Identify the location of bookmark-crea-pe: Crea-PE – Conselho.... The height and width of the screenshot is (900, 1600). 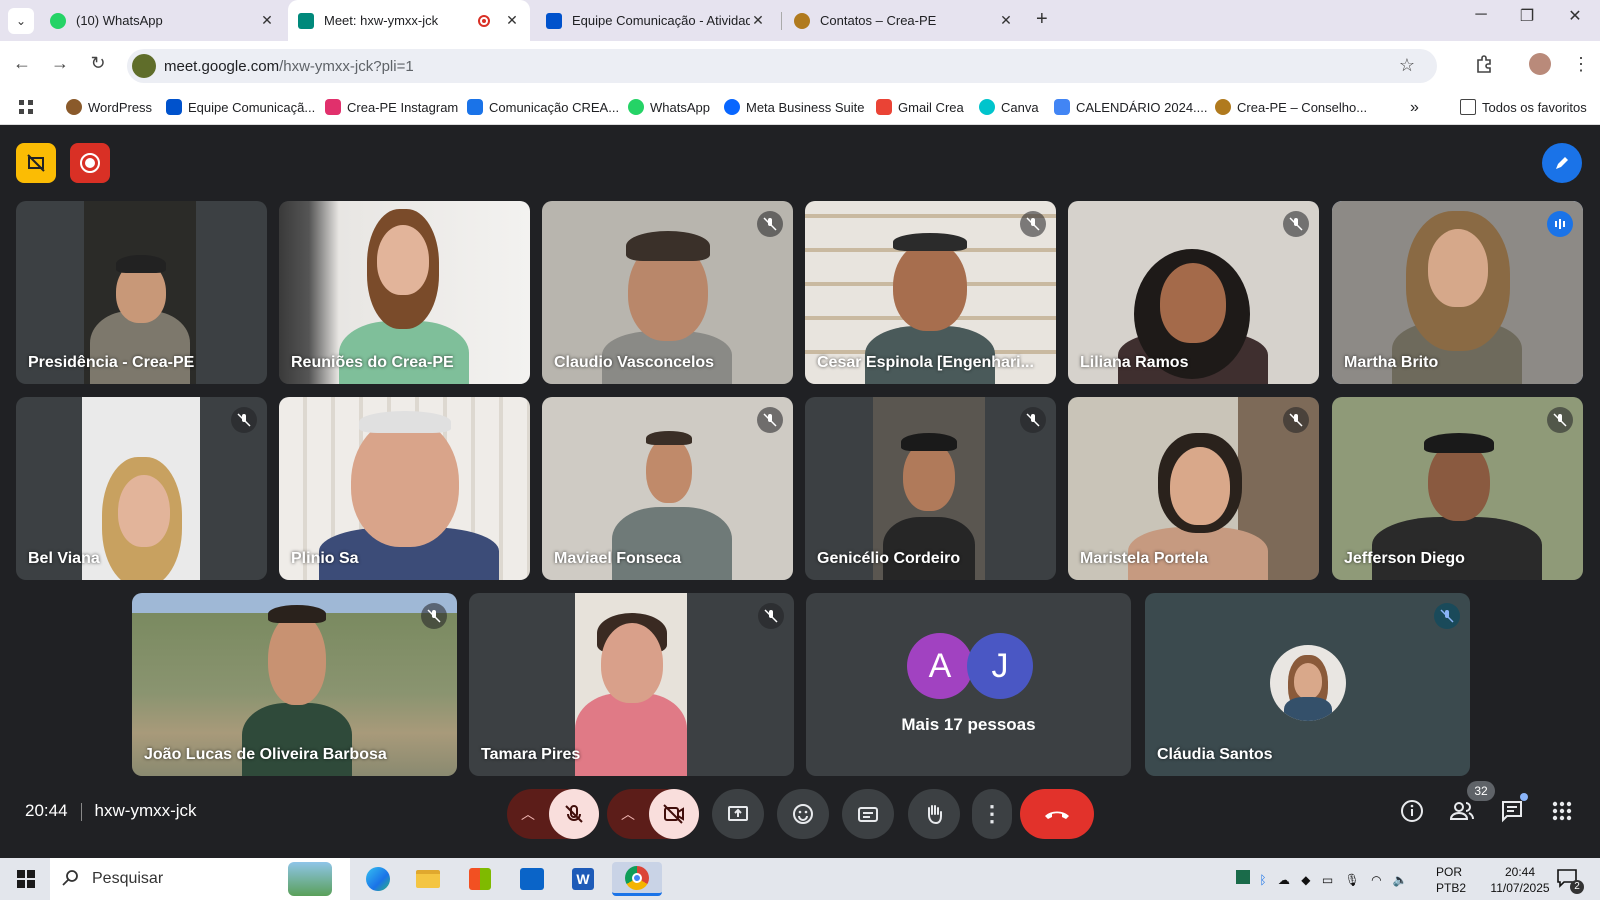
(1291, 107).